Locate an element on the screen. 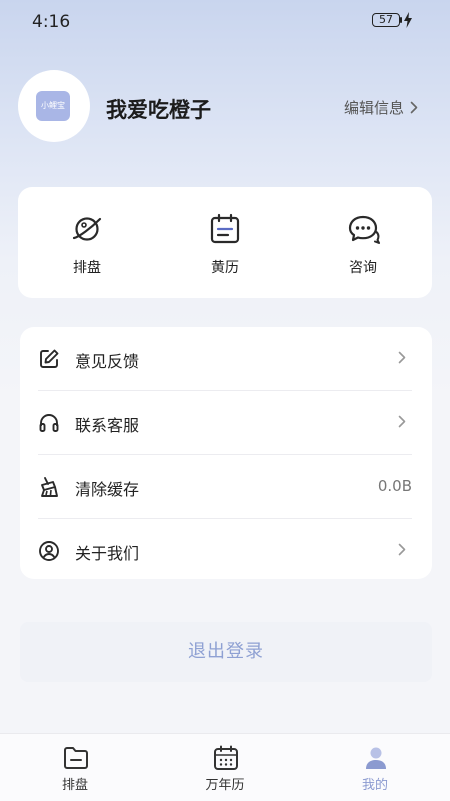  avatar: 小鲤宝 is located at coordinates (54, 106).